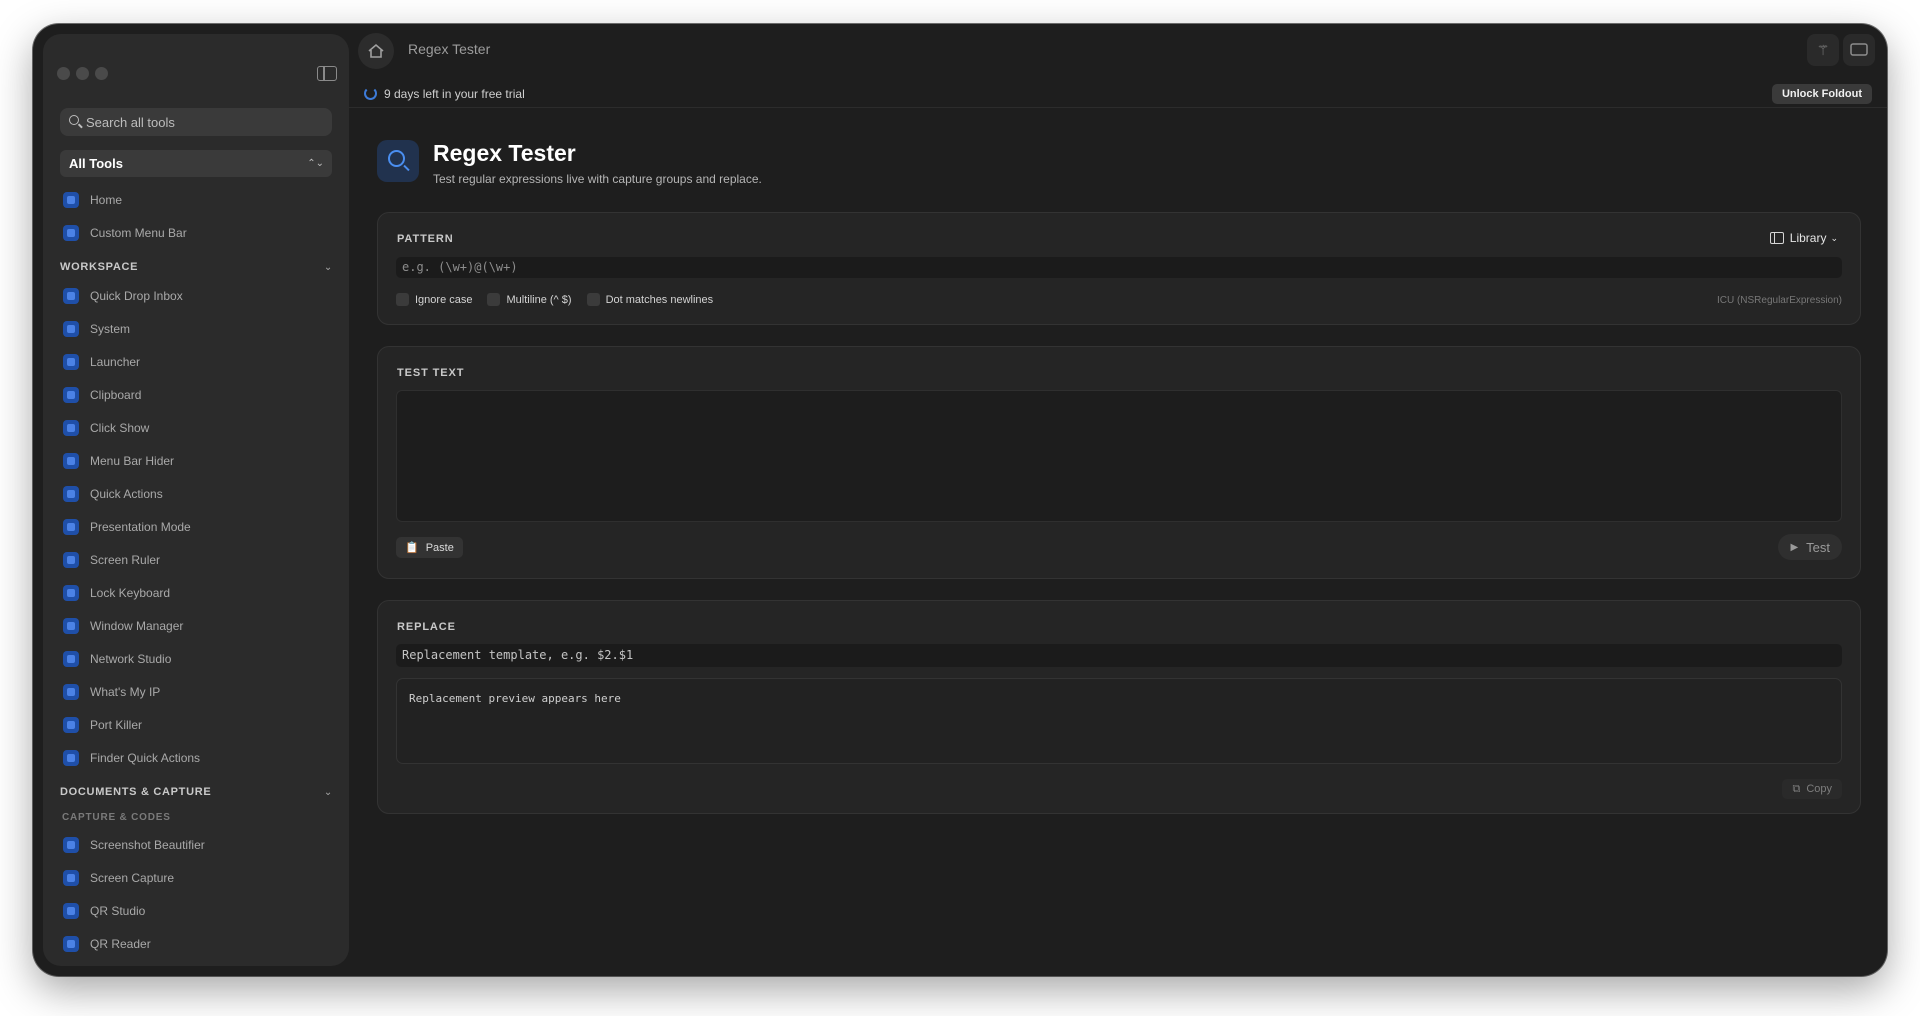 Image resolution: width=1920 pixels, height=1016 pixels. What do you see at coordinates (398, 161) in the screenshot?
I see `regex-search-icon` at bounding box center [398, 161].